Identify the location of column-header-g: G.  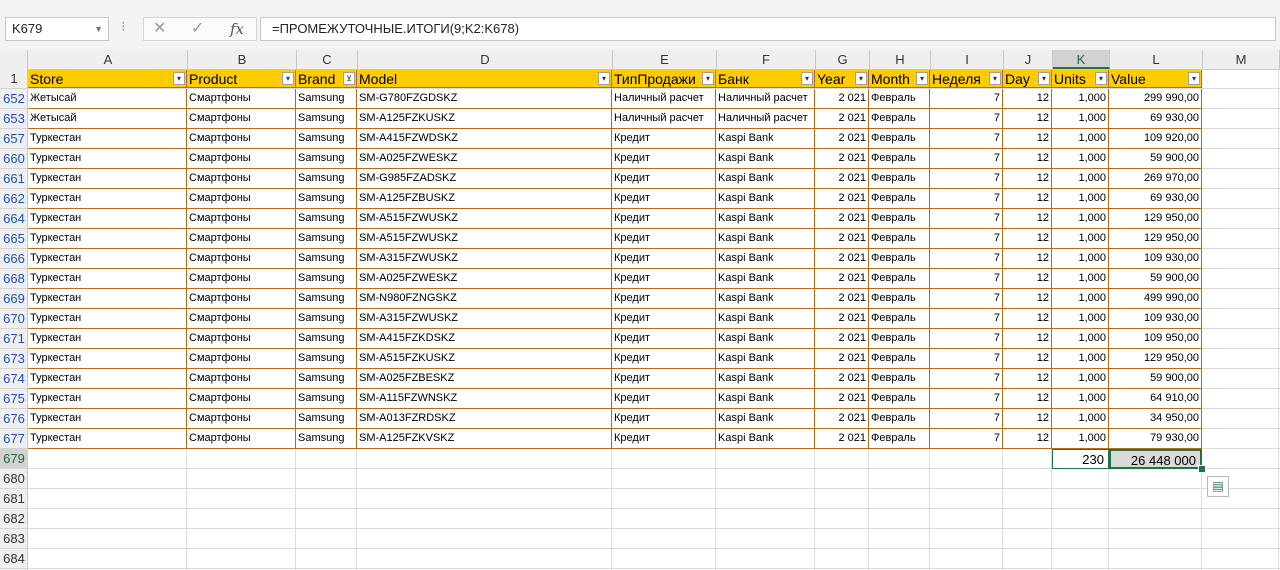
(843, 59).